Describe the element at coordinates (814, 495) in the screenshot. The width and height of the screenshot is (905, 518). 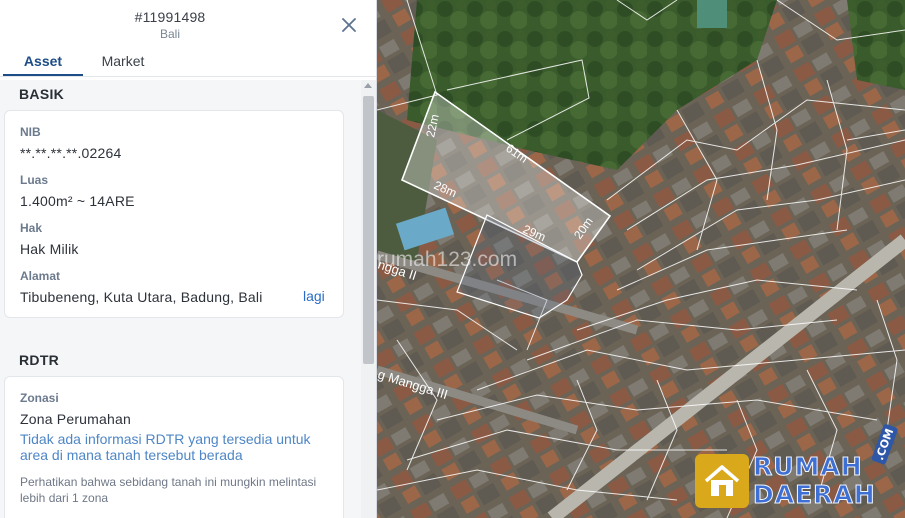
I see `logo-text-daerah: DAERAH` at that location.